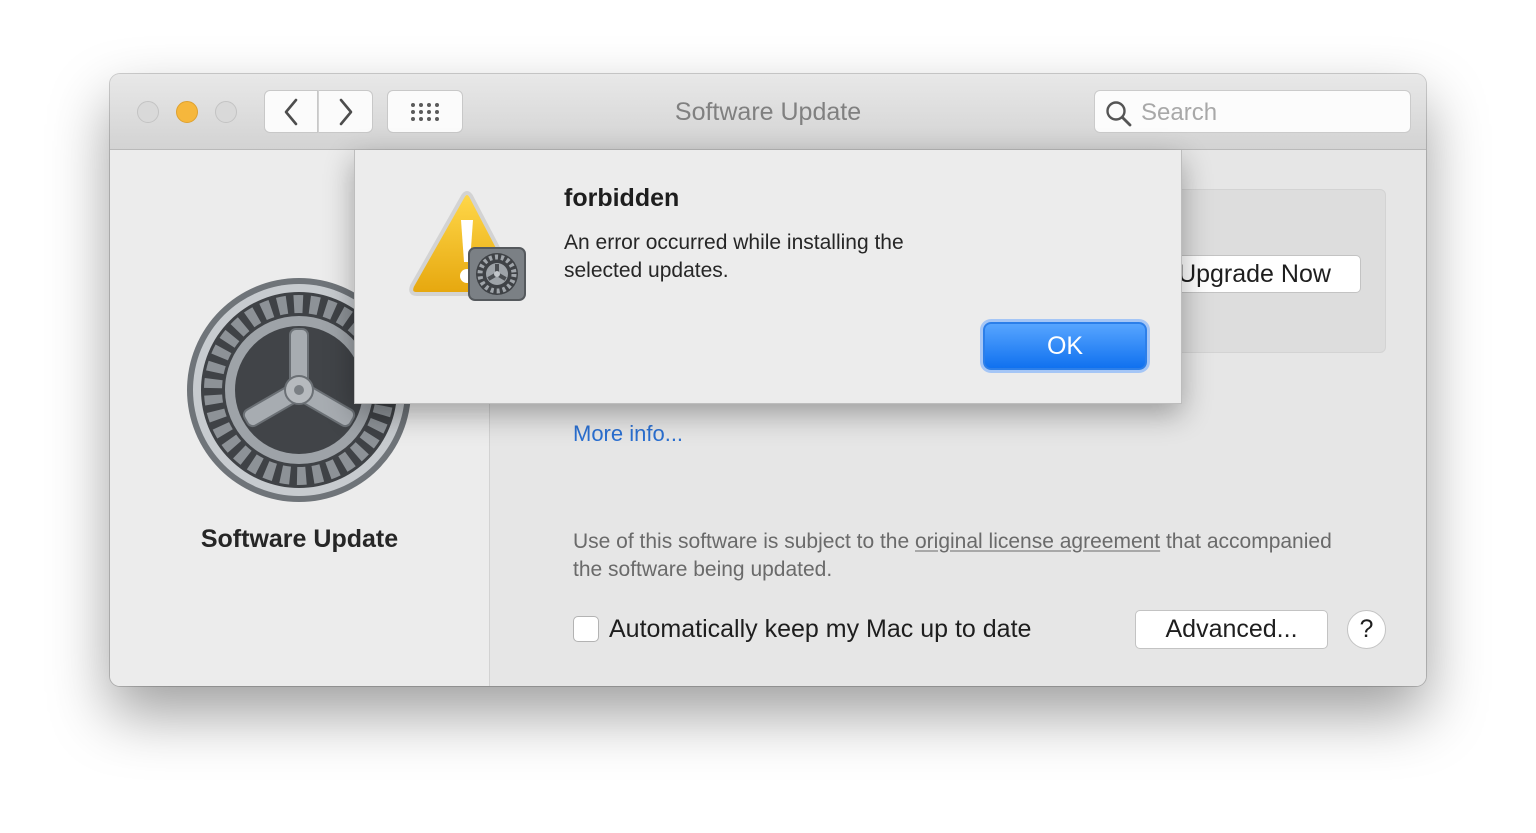 The image size is (1536, 833). I want to click on help-button: ?, so click(1366, 629).